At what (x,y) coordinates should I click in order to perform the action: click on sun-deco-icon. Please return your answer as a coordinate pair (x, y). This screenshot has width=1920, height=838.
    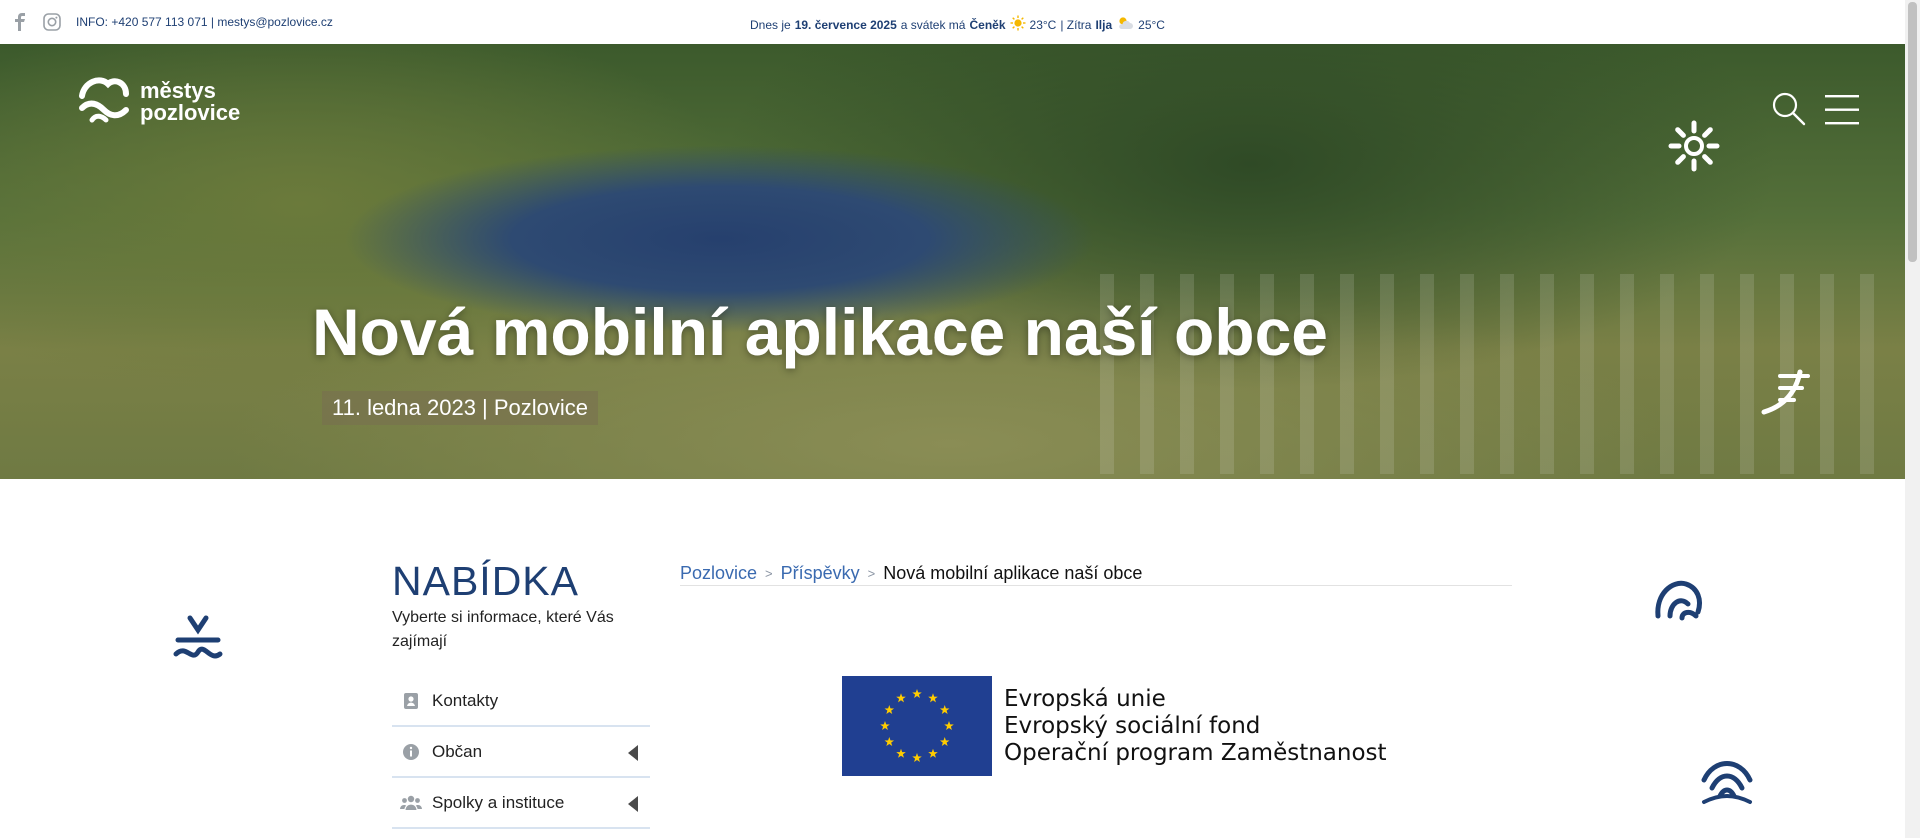
    Looking at the image, I should click on (1694, 148).